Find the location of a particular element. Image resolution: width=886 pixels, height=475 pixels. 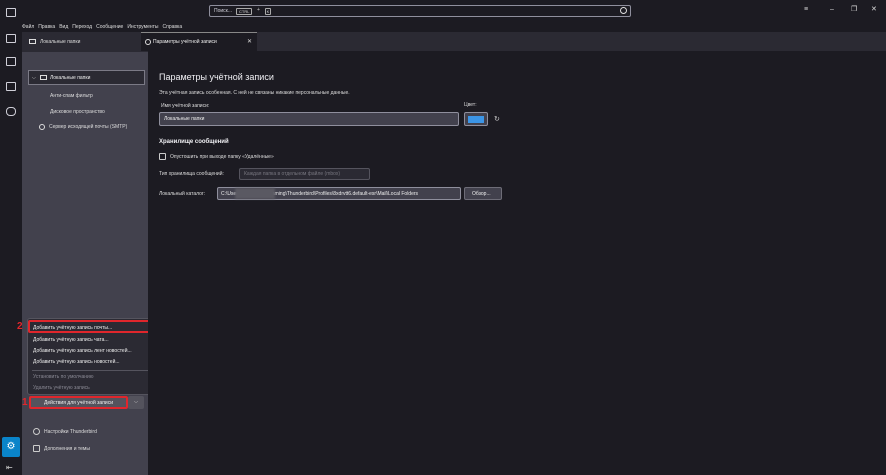

close-icon: ✕ is located at coordinates (249, 41).